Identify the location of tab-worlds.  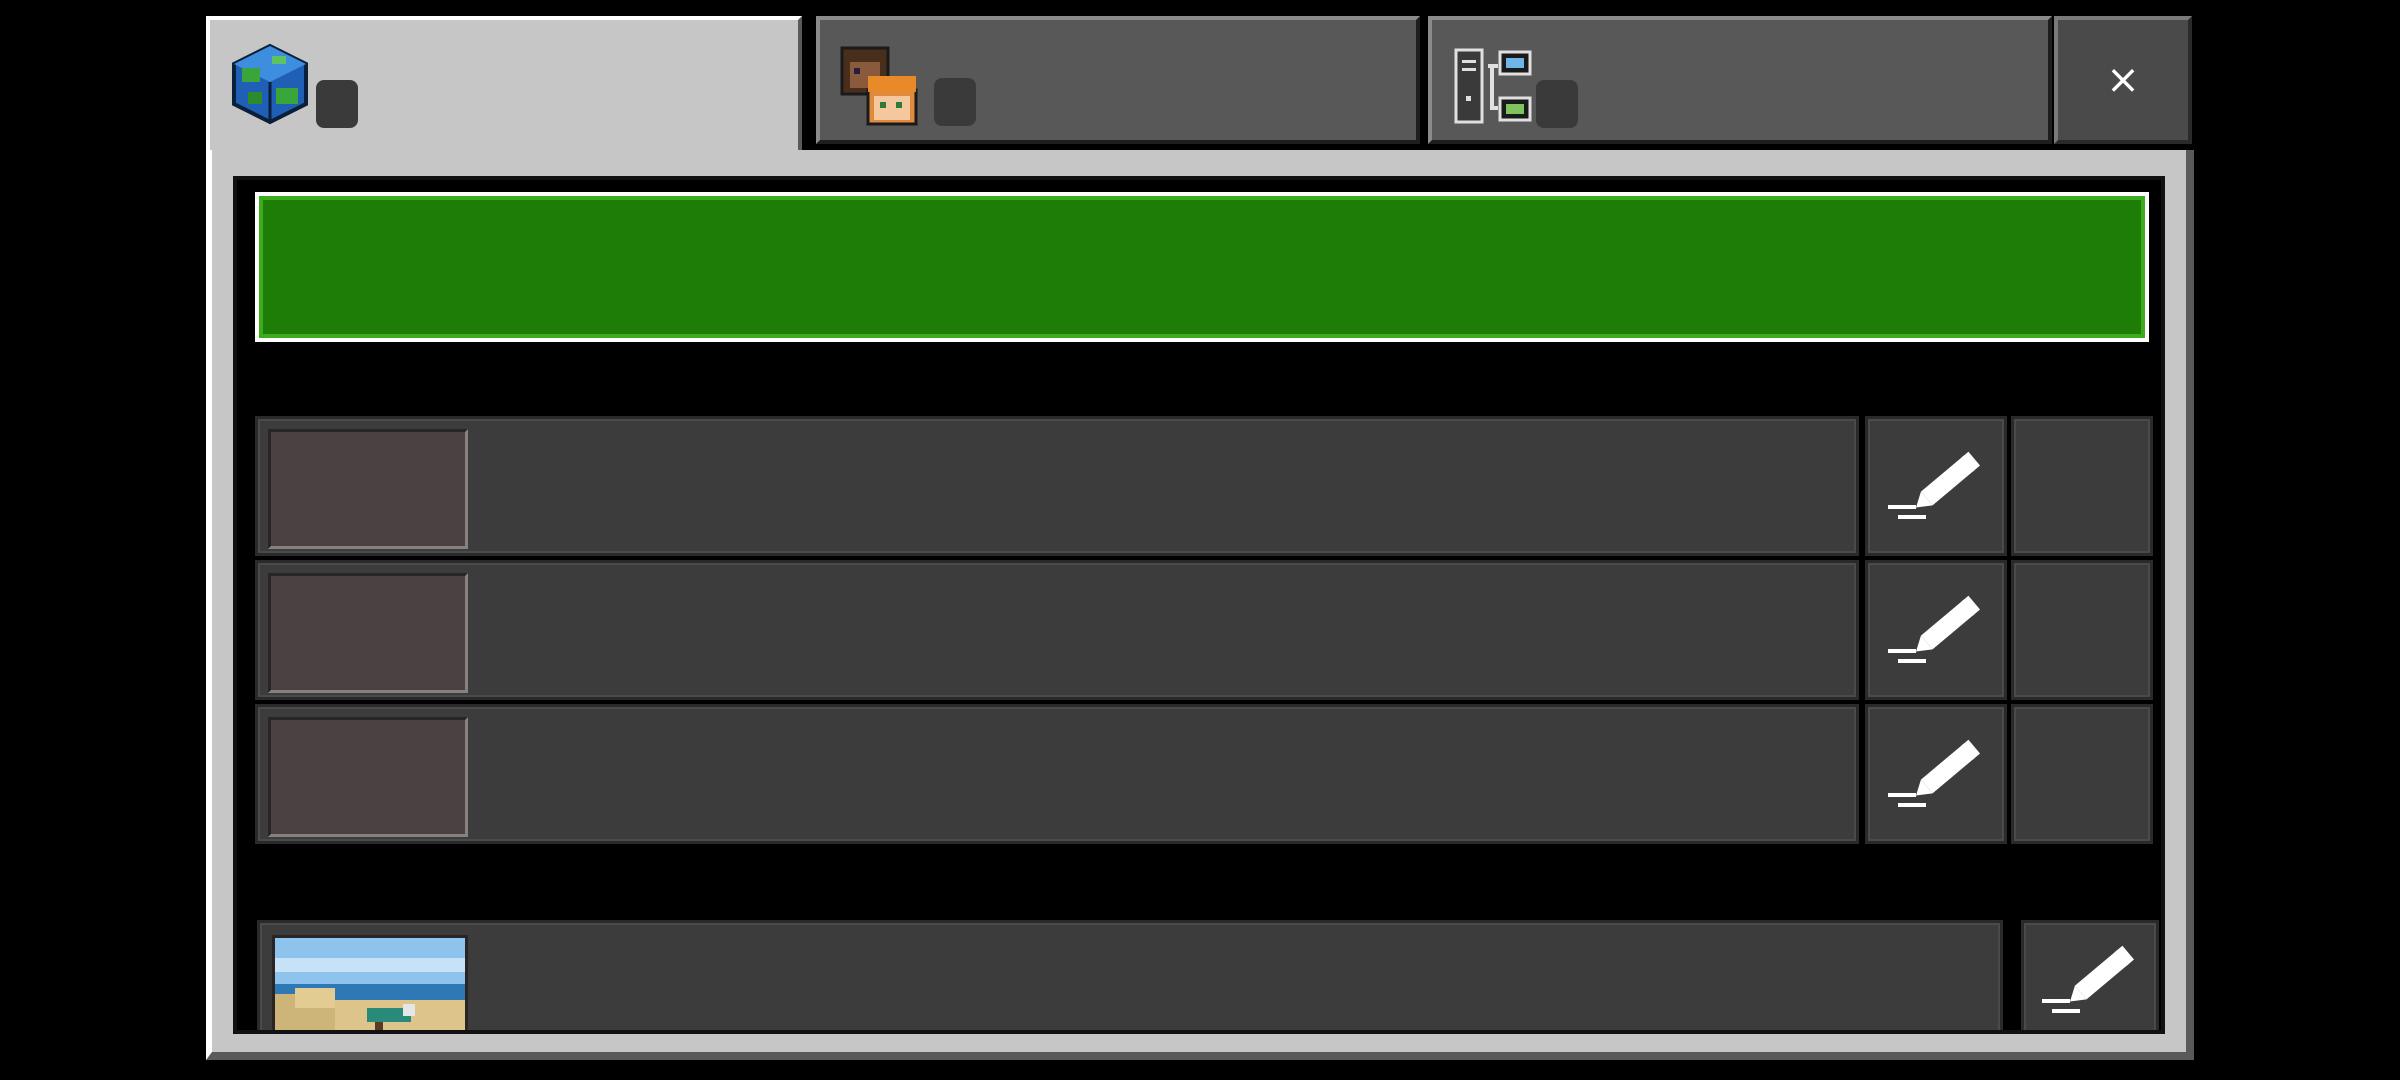
(504, 86).